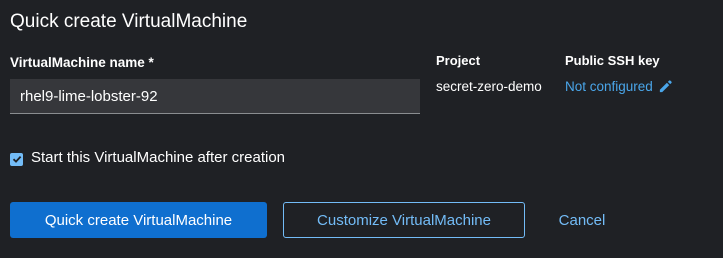 The width and height of the screenshot is (723, 258). Describe the element at coordinates (158, 157) in the screenshot. I see `start-after-creation-label: Start this VirtualMachine after creation` at that location.